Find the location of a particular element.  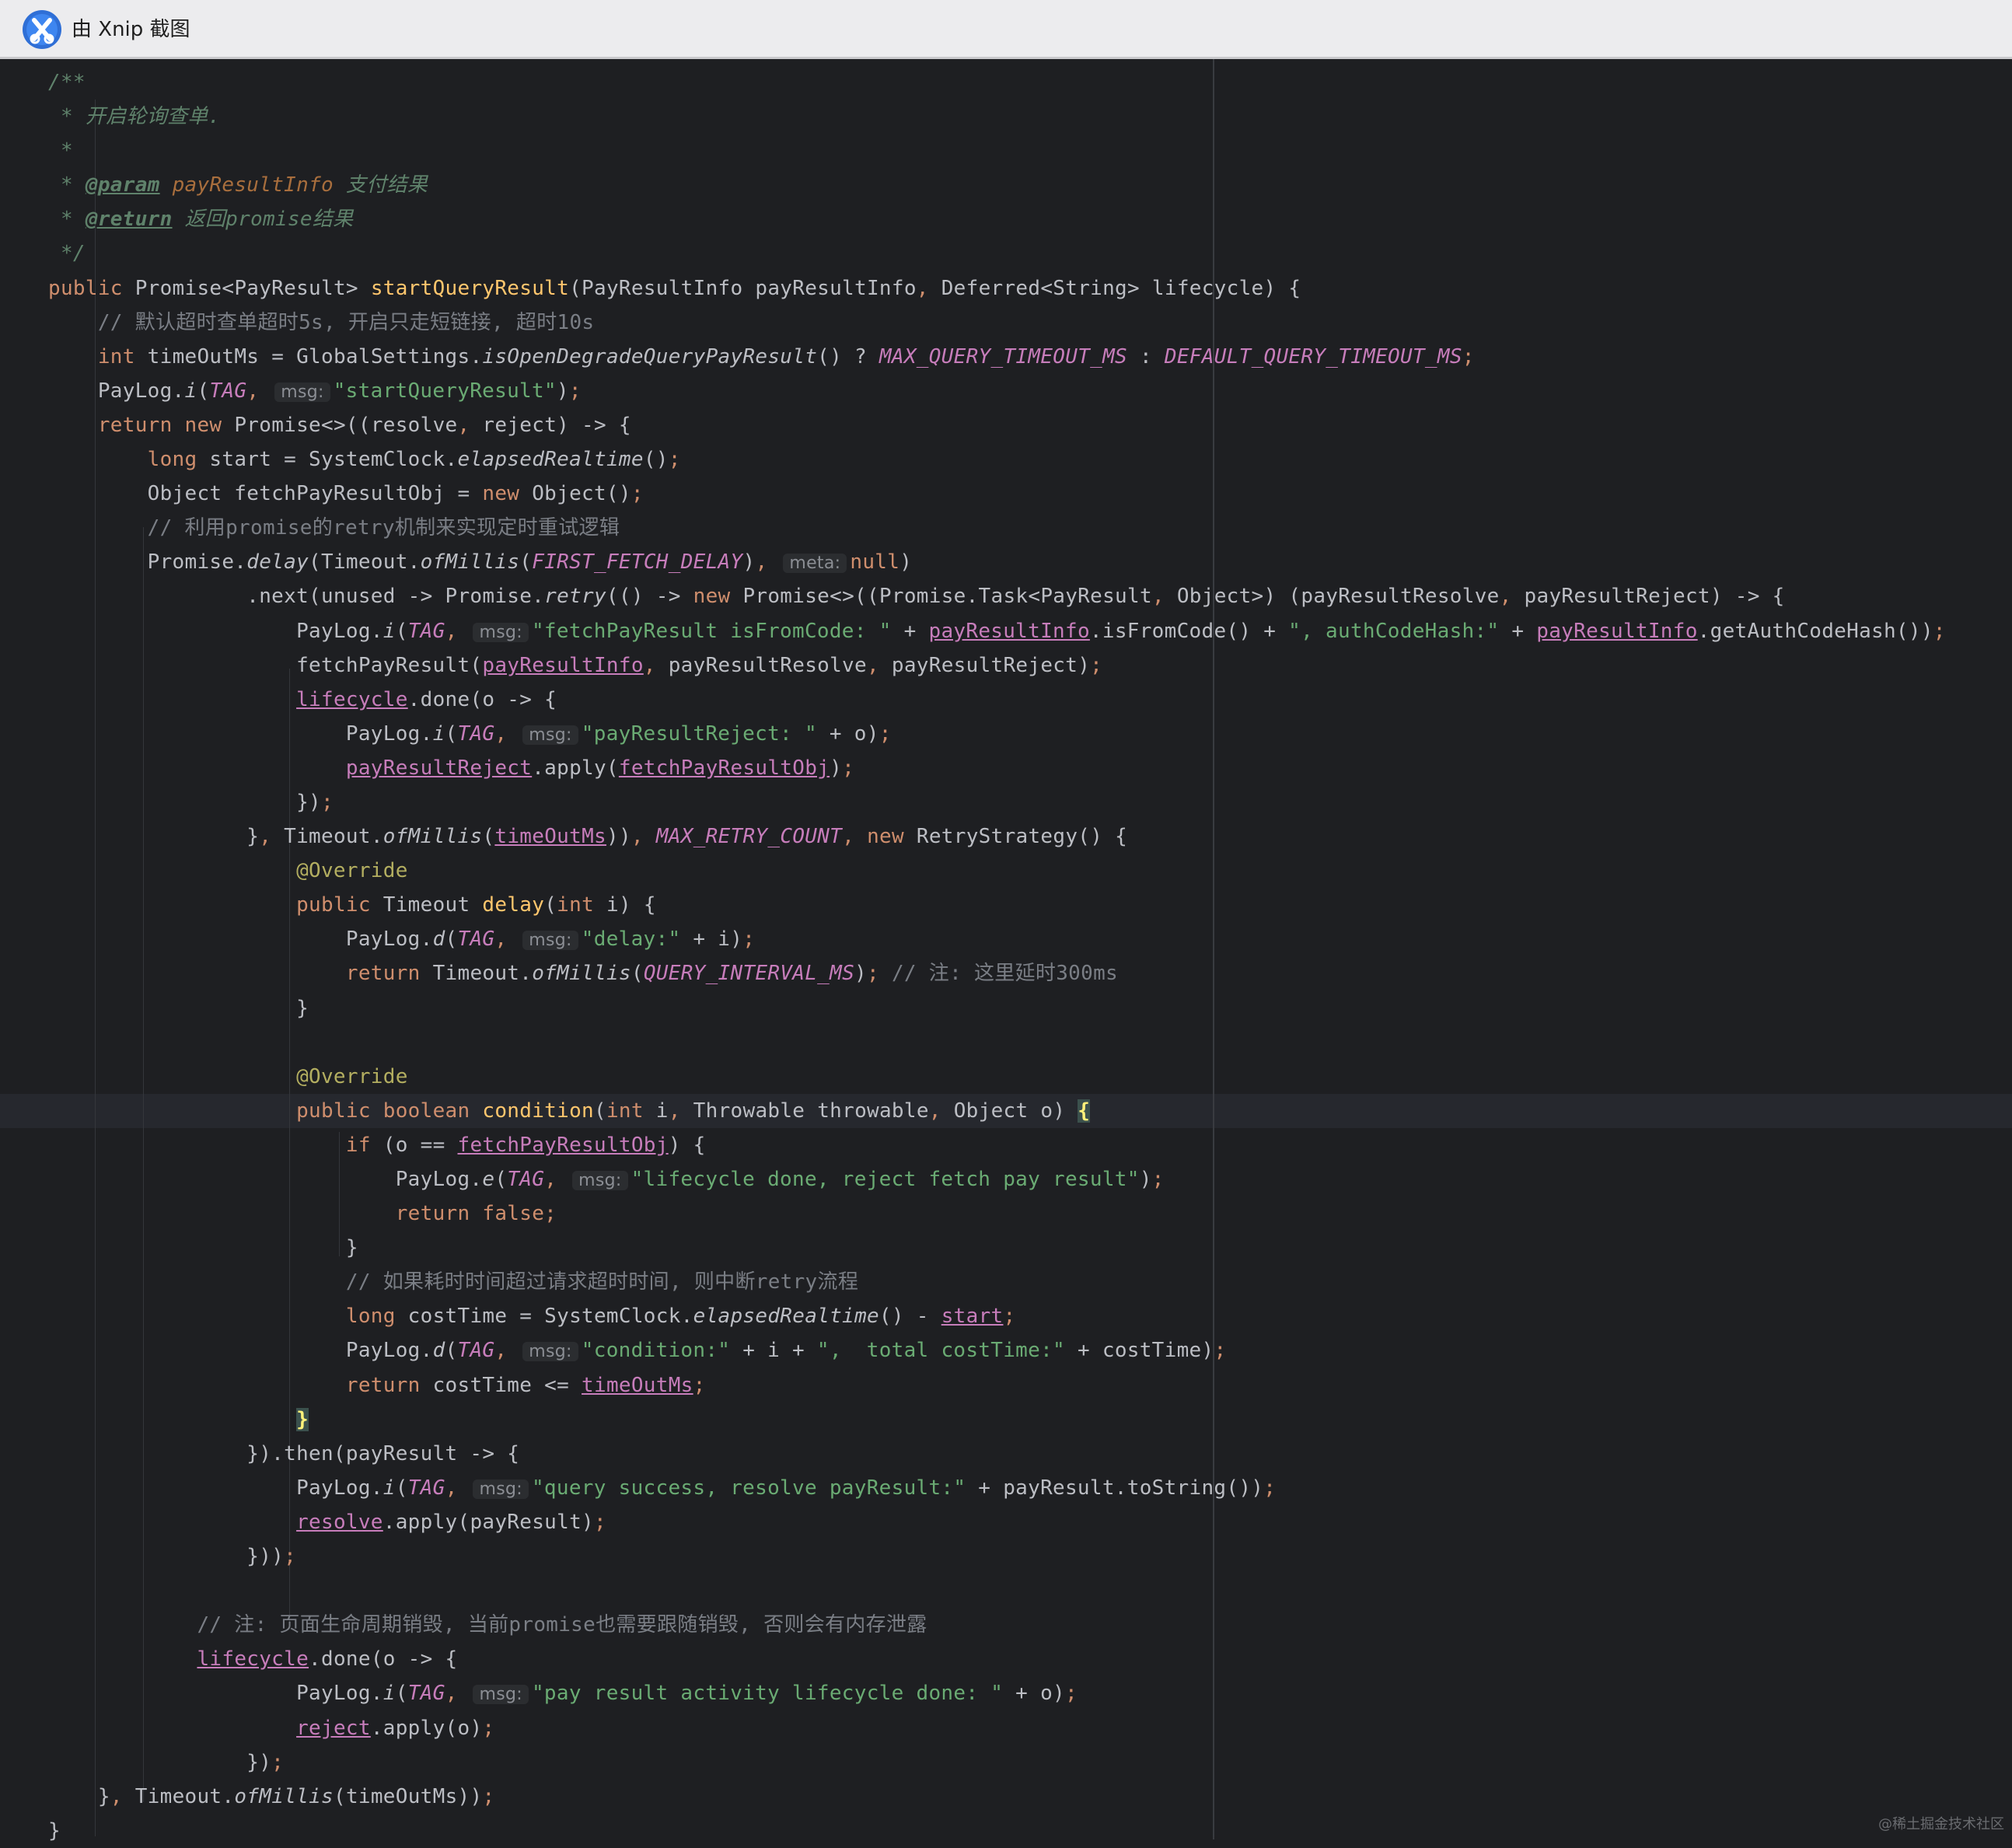

xnip-app-icon is located at coordinates (42, 29).